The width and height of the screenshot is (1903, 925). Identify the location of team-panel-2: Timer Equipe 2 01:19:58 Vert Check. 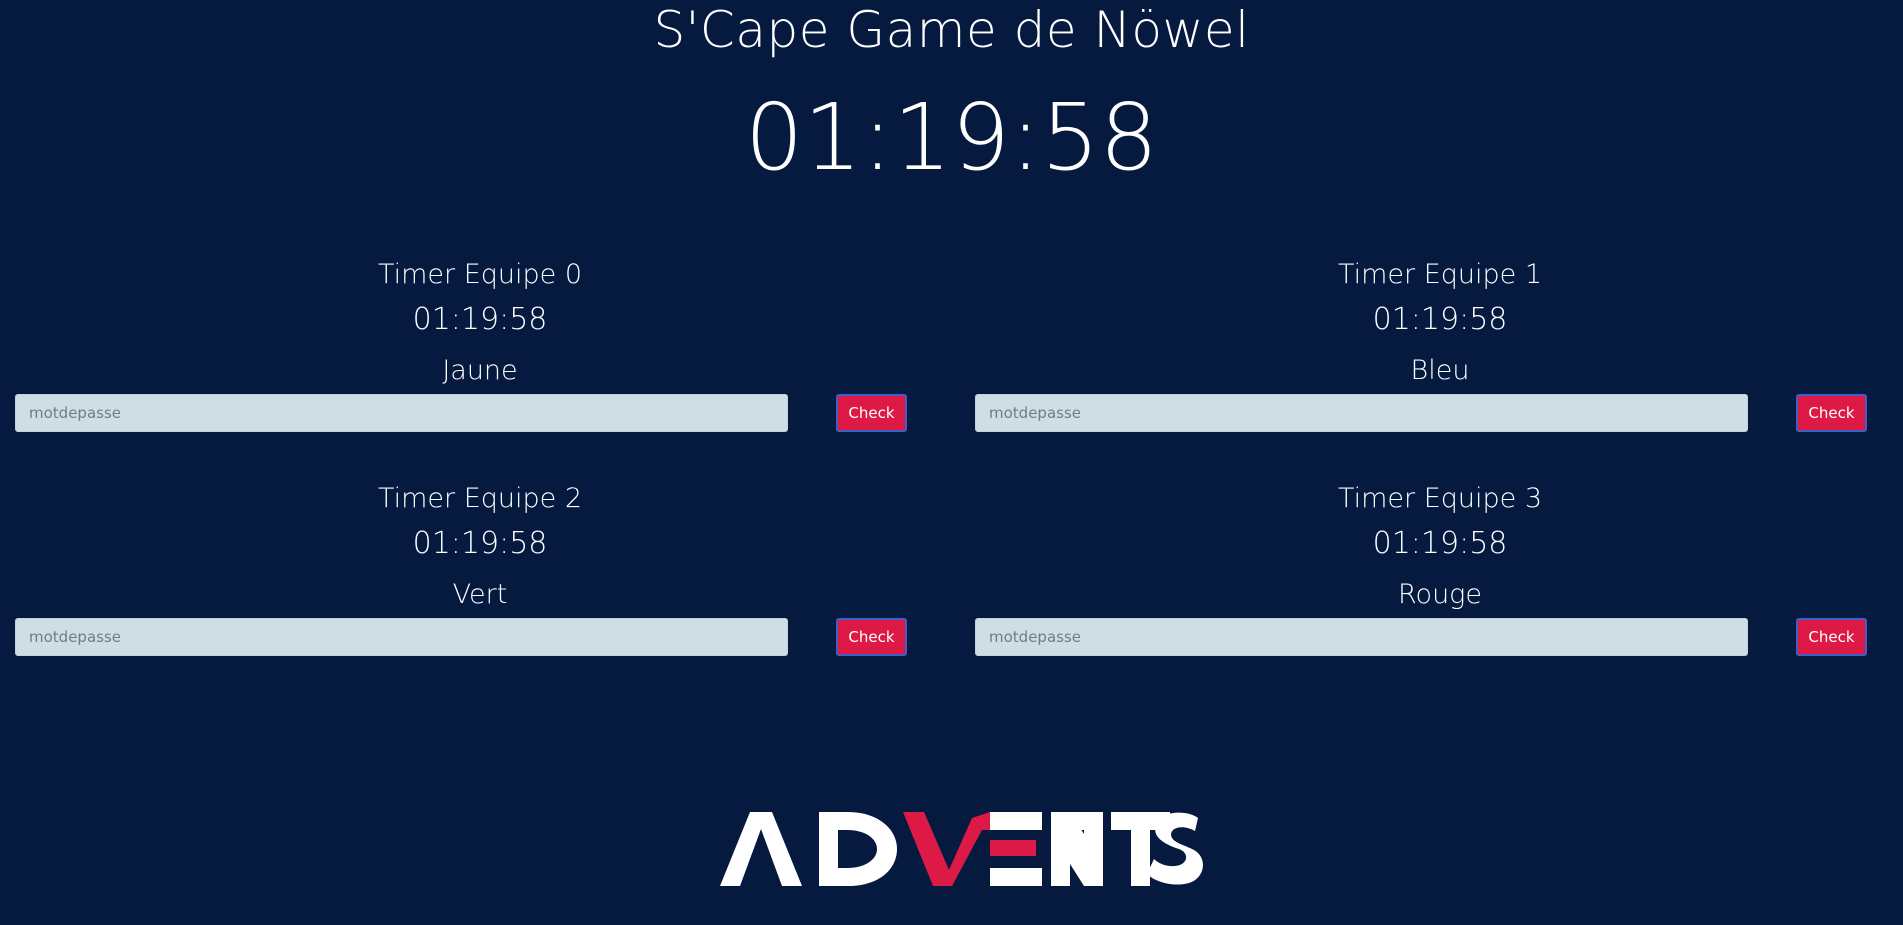
(480, 592).